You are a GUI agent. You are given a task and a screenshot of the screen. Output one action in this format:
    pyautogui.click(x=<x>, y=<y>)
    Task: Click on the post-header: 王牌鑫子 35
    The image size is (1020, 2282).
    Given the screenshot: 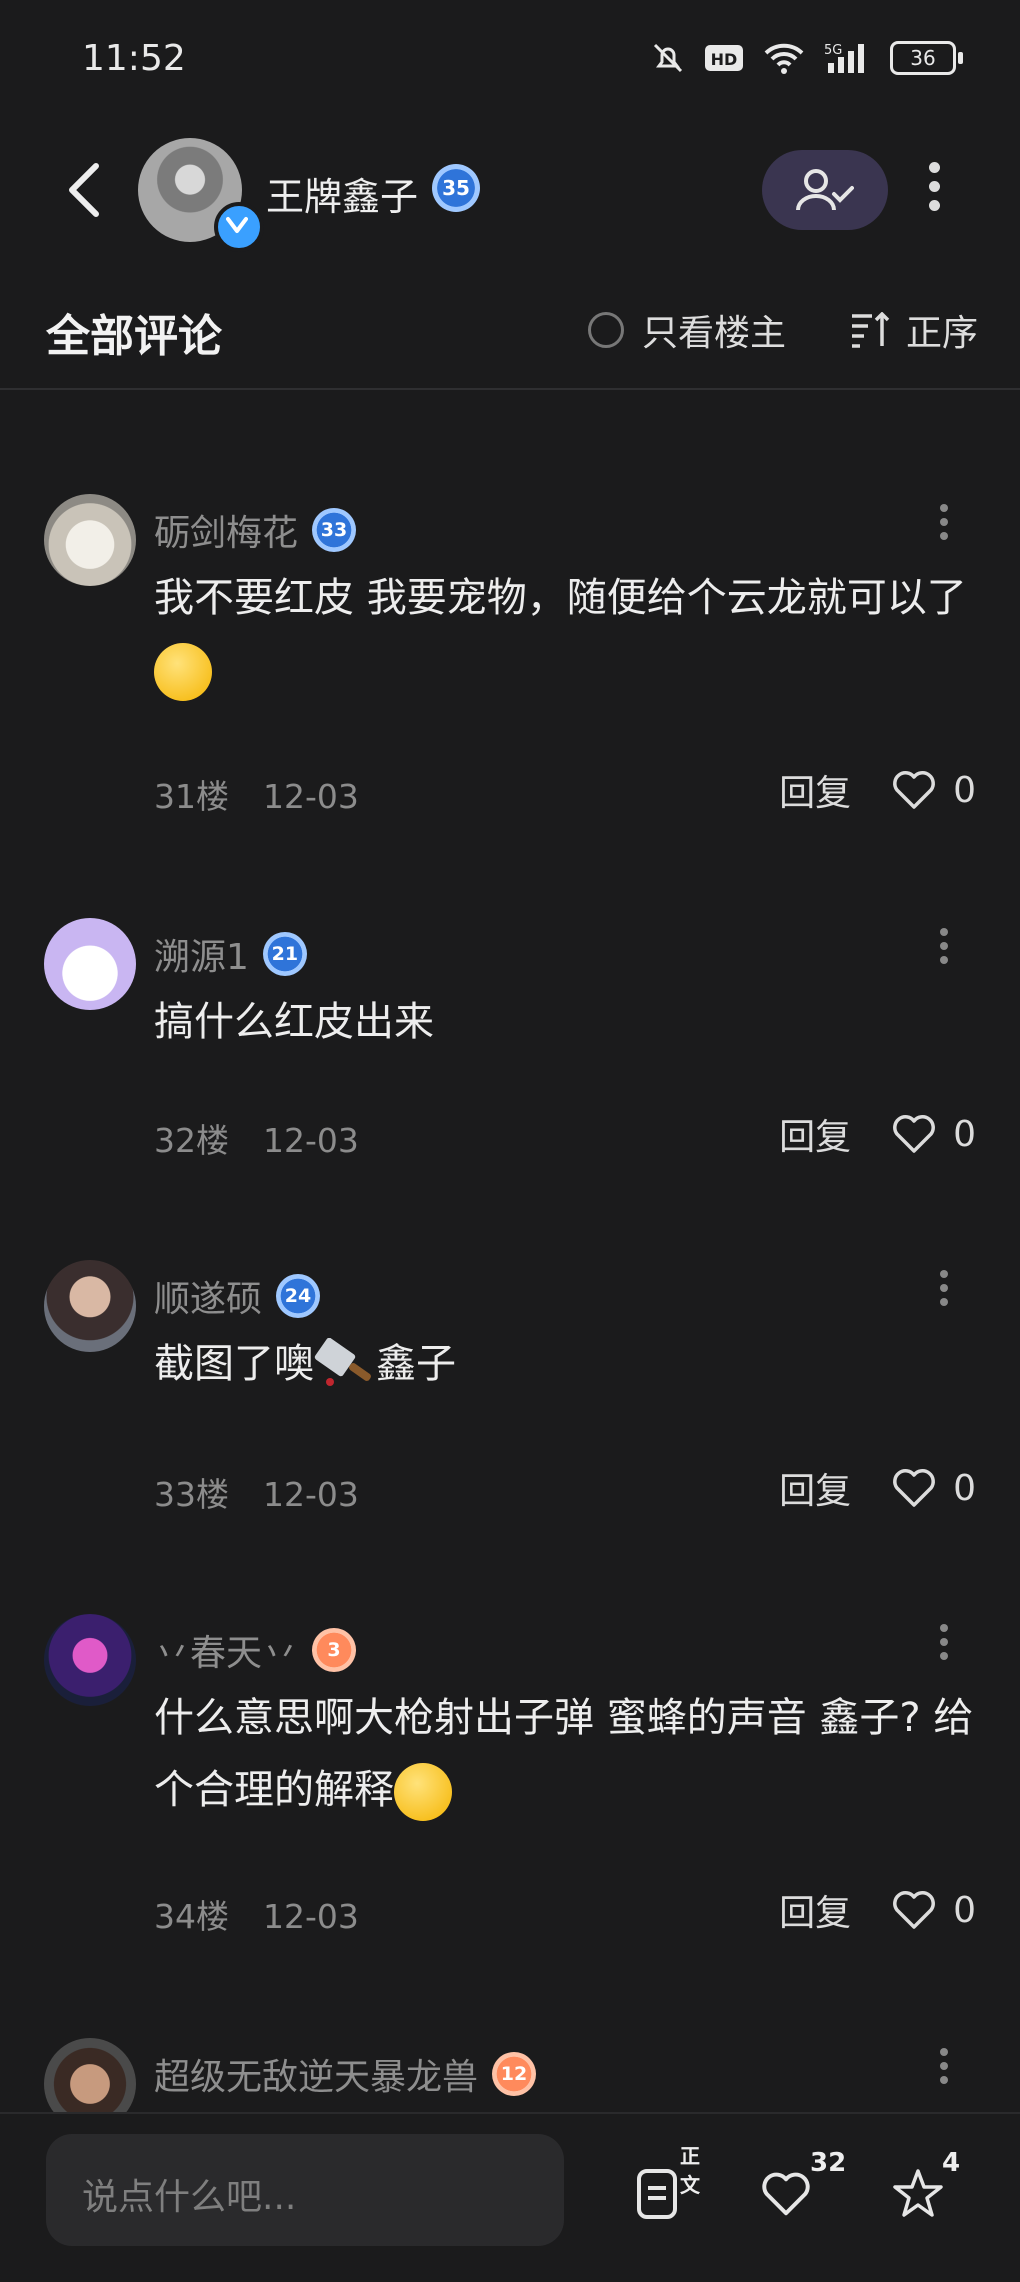 What is the action you would take?
    pyautogui.click(x=510, y=191)
    